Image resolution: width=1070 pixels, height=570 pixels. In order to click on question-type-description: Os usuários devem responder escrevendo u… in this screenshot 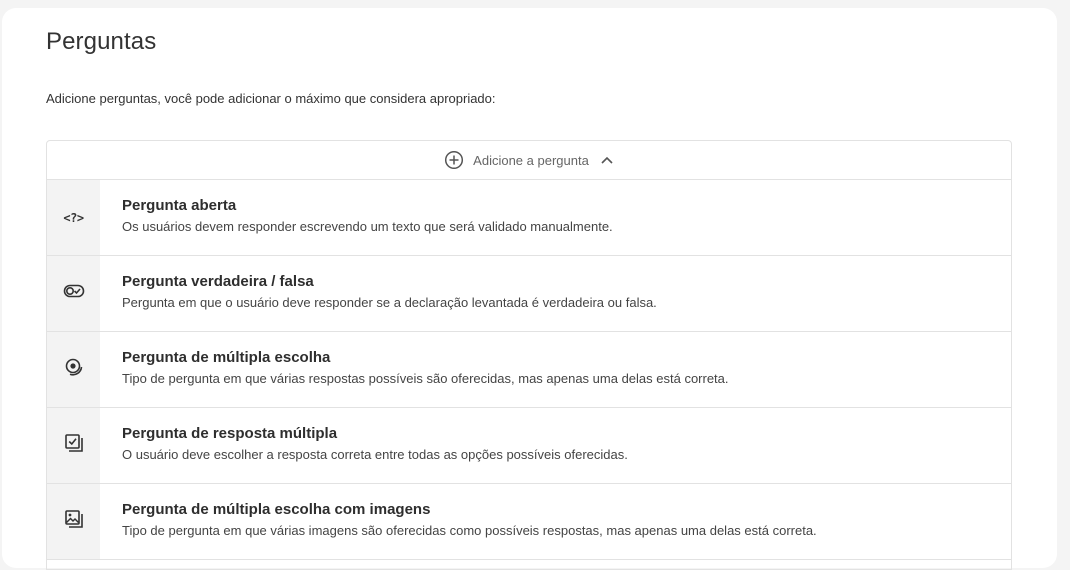, I will do `click(367, 226)`.